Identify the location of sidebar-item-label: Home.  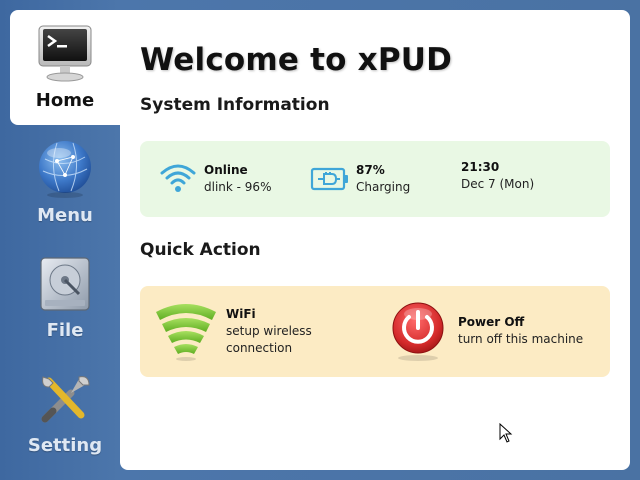
(65, 100).